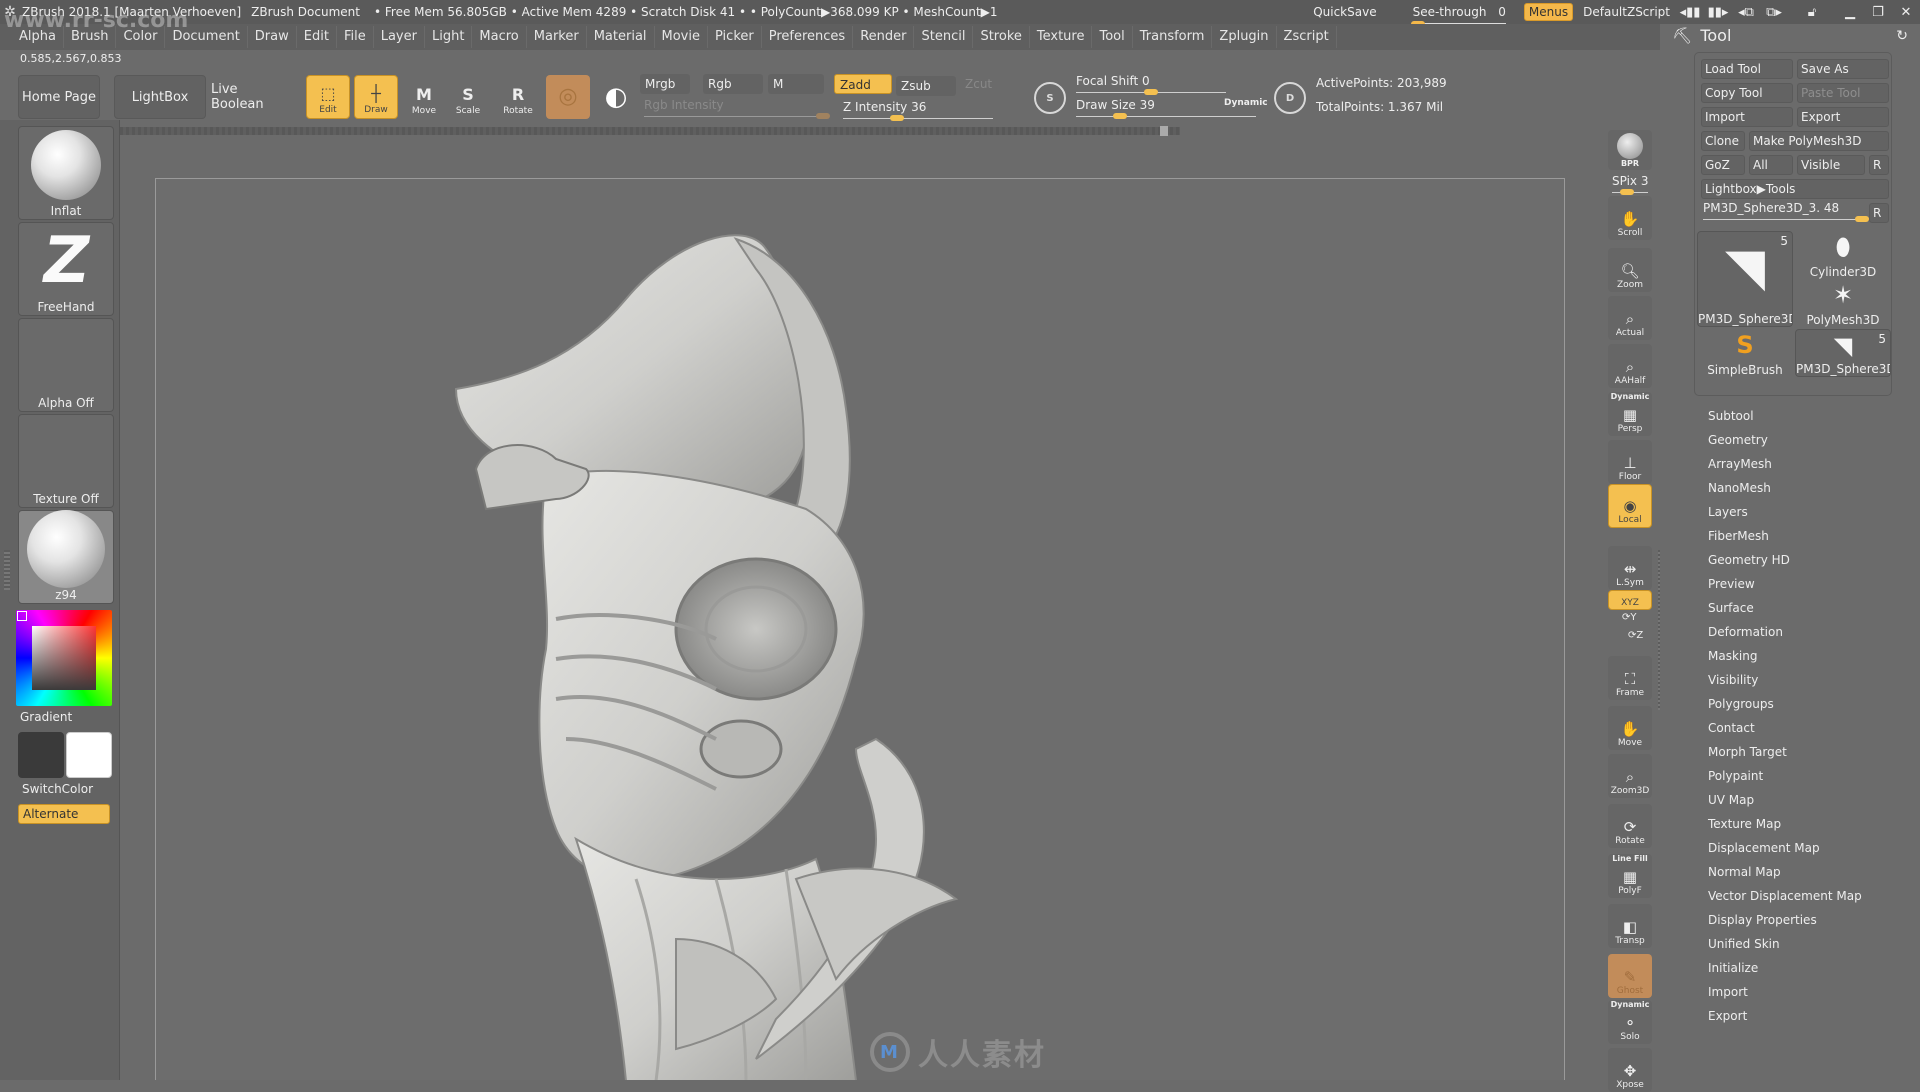 The width and height of the screenshot is (1920, 1092). What do you see at coordinates (1785, 536) in the screenshot?
I see `tool-section-fibermesh: FiberMesh` at bounding box center [1785, 536].